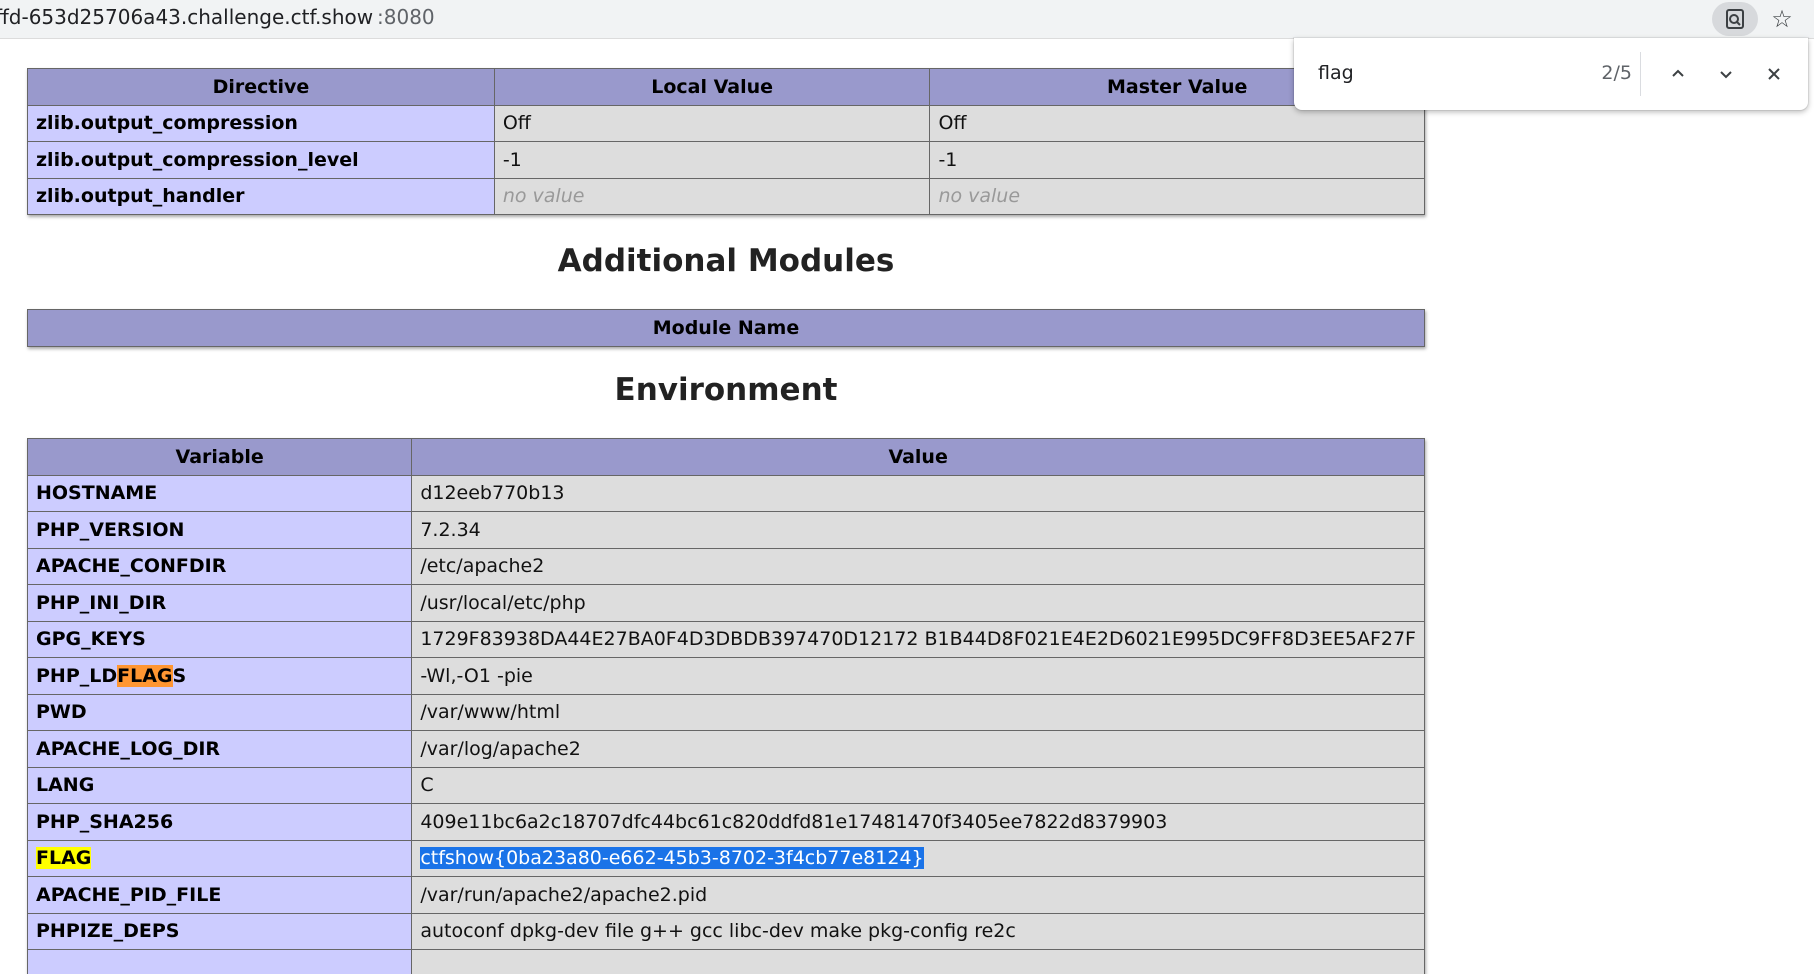 The image size is (1814, 974). What do you see at coordinates (77, 675) in the screenshot?
I see `name-prefix: PHP_LD` at bounding box center [77, 675].